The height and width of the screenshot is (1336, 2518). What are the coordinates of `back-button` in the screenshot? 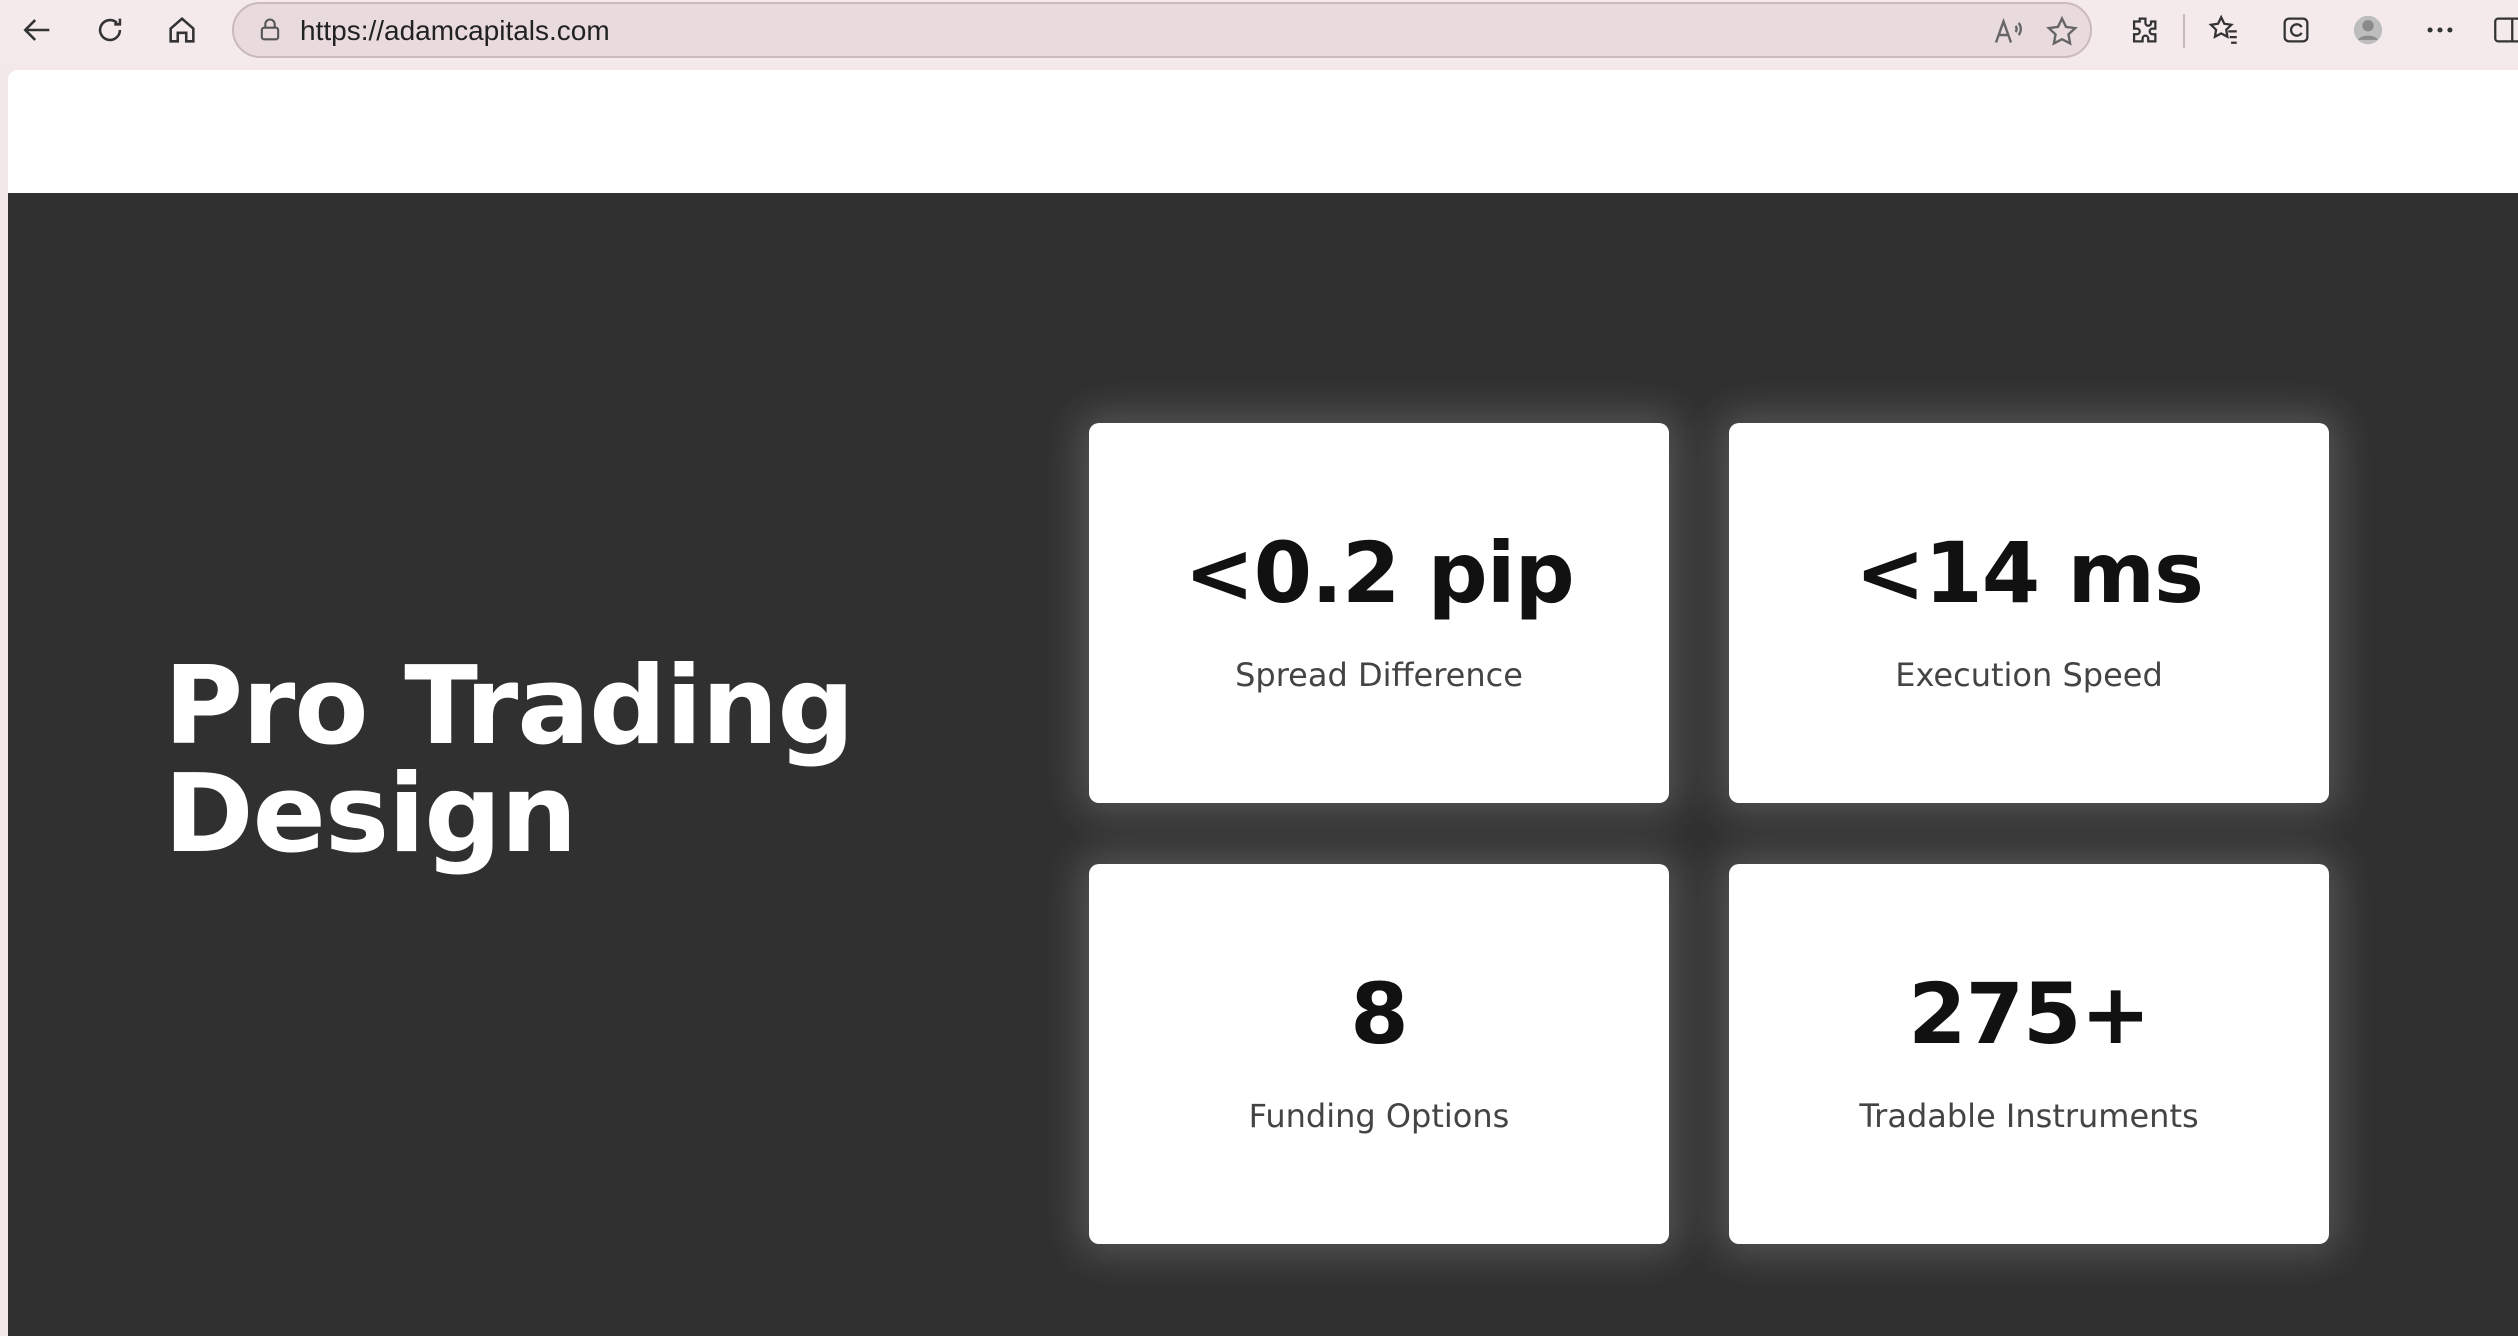 It's located at (38, 30).